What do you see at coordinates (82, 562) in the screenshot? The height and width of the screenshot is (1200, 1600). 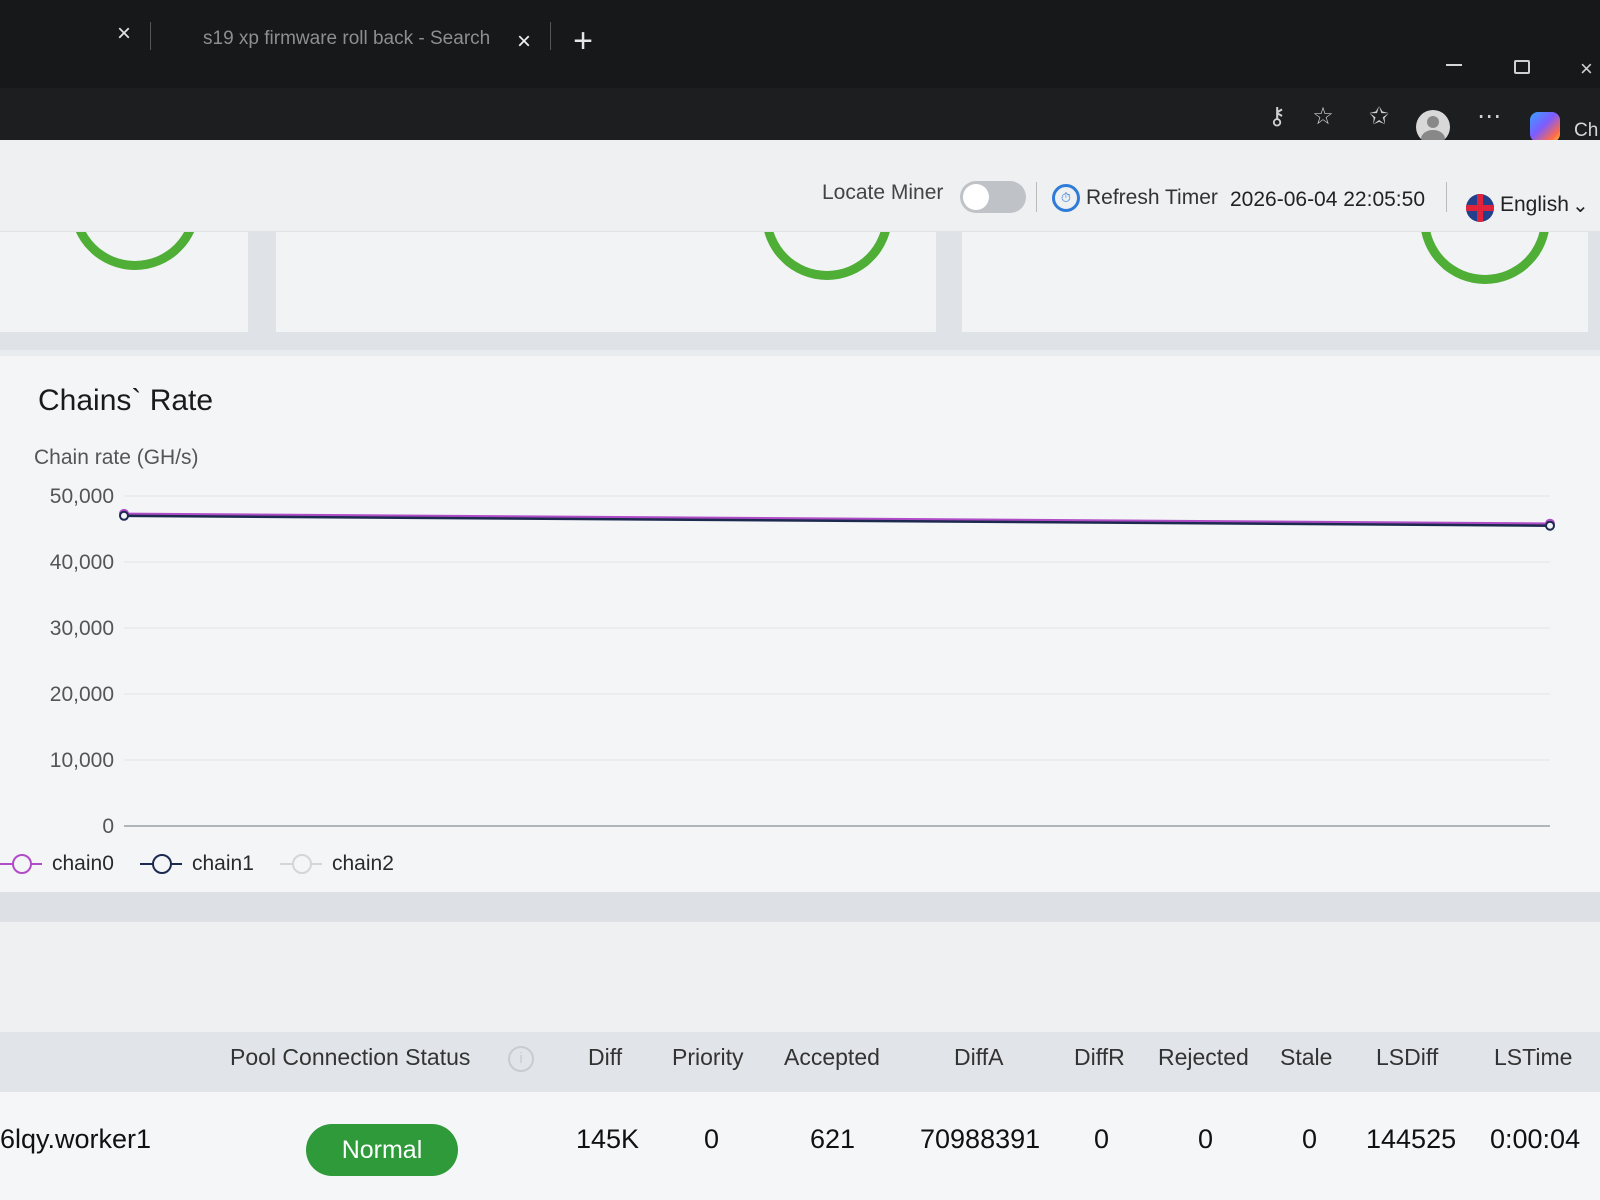 I see `y-tick-label: 40,000` at bounding box center [82, 562].